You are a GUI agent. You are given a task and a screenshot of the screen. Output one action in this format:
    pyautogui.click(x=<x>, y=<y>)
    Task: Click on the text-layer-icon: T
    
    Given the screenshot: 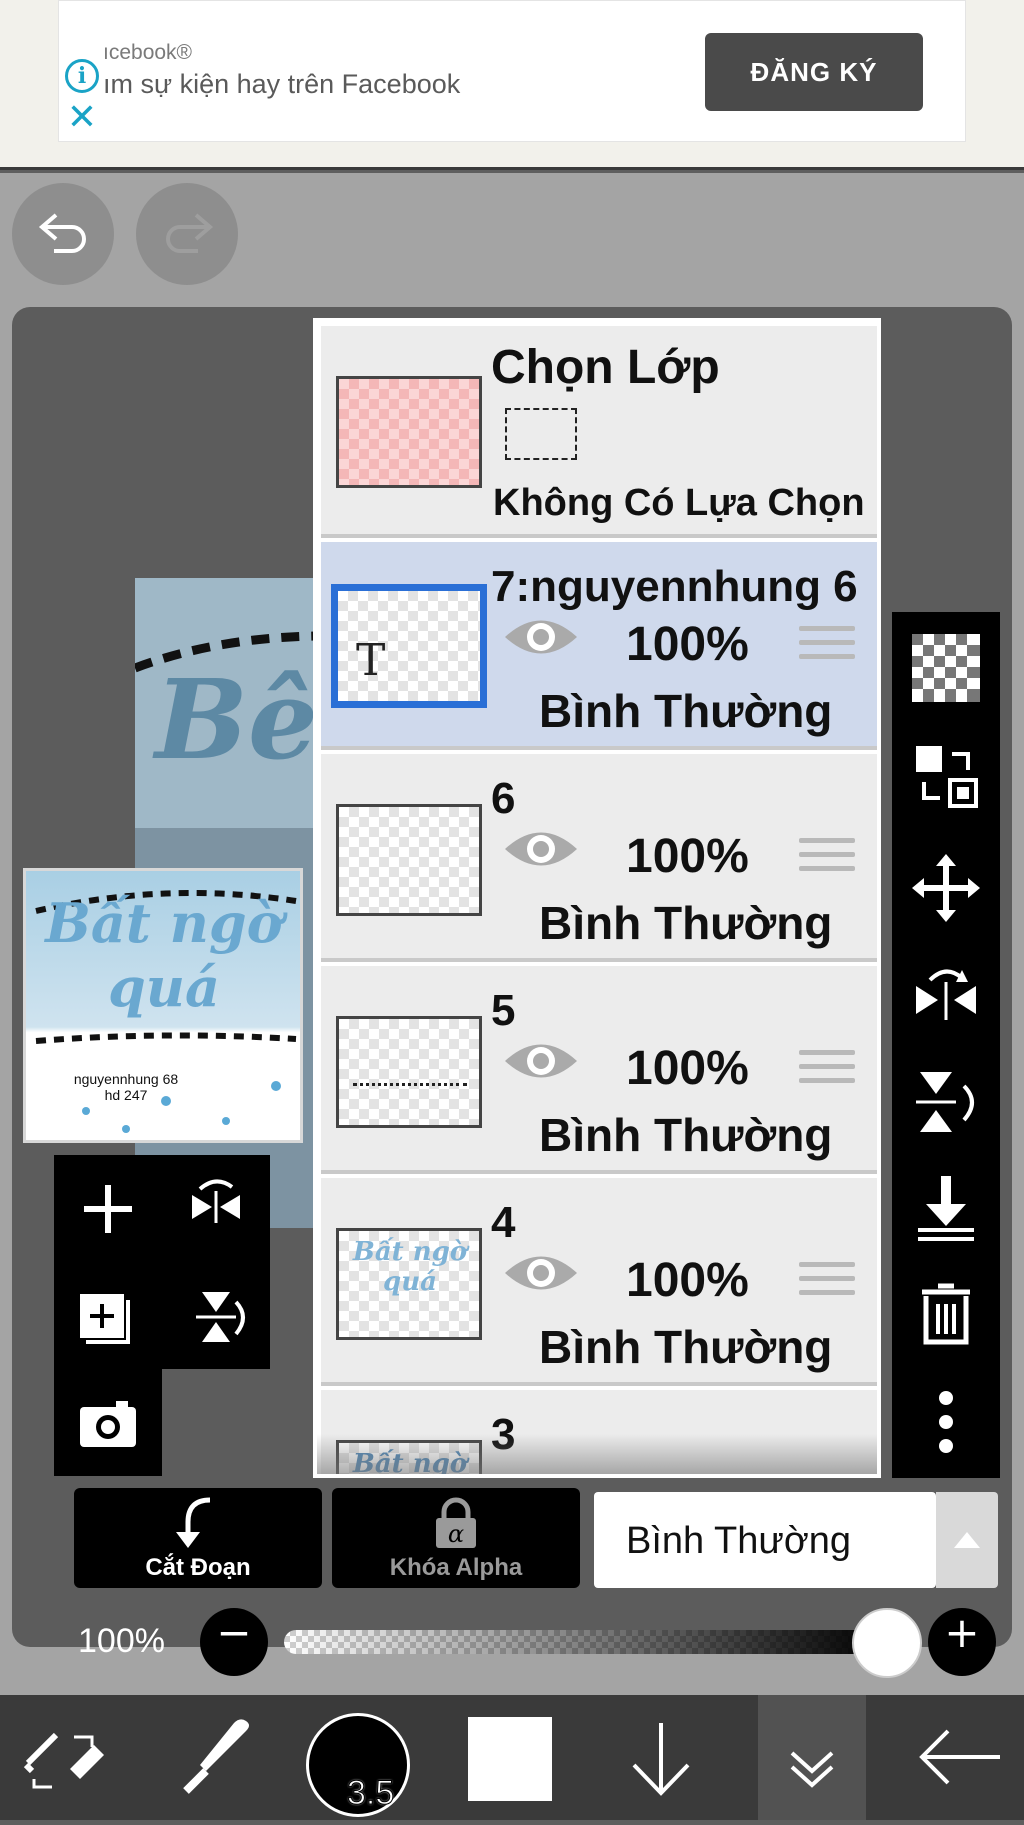 What is the action you would take?
    pyautogui.click(x=371, y=660)
    